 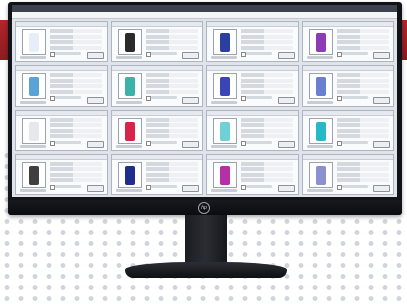 What do you see at coordinates (204, 8) in the screenshot?
I see `app-title-bar` at bounding box center [204, 8].